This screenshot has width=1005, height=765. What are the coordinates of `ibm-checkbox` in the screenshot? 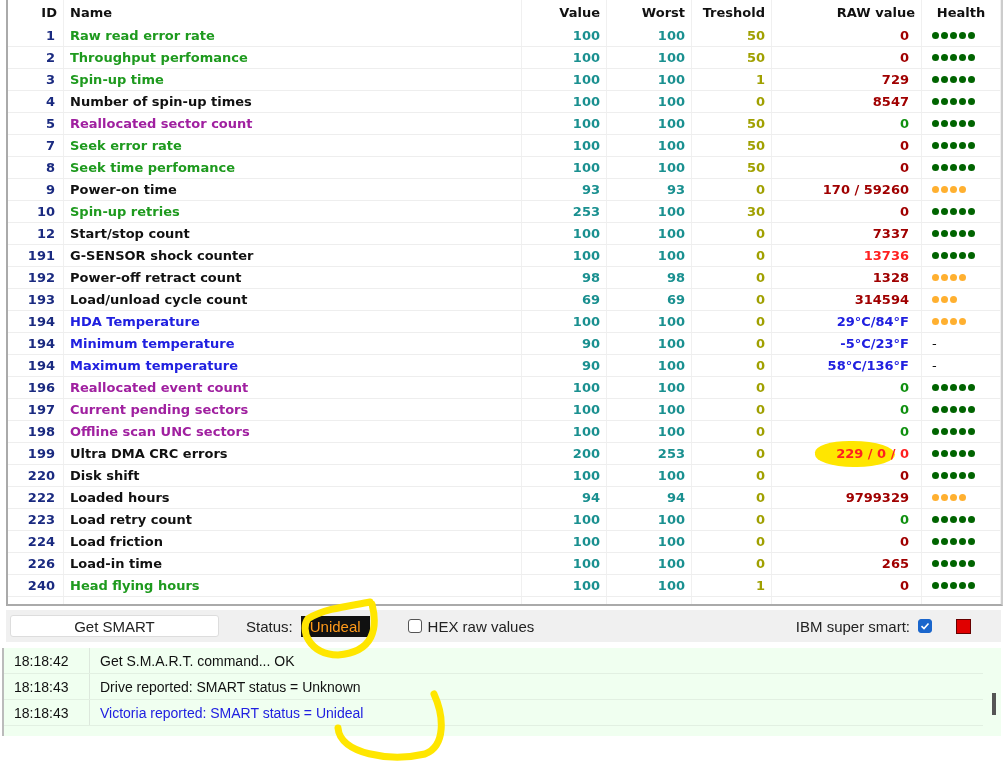 It's located at (925, 626).